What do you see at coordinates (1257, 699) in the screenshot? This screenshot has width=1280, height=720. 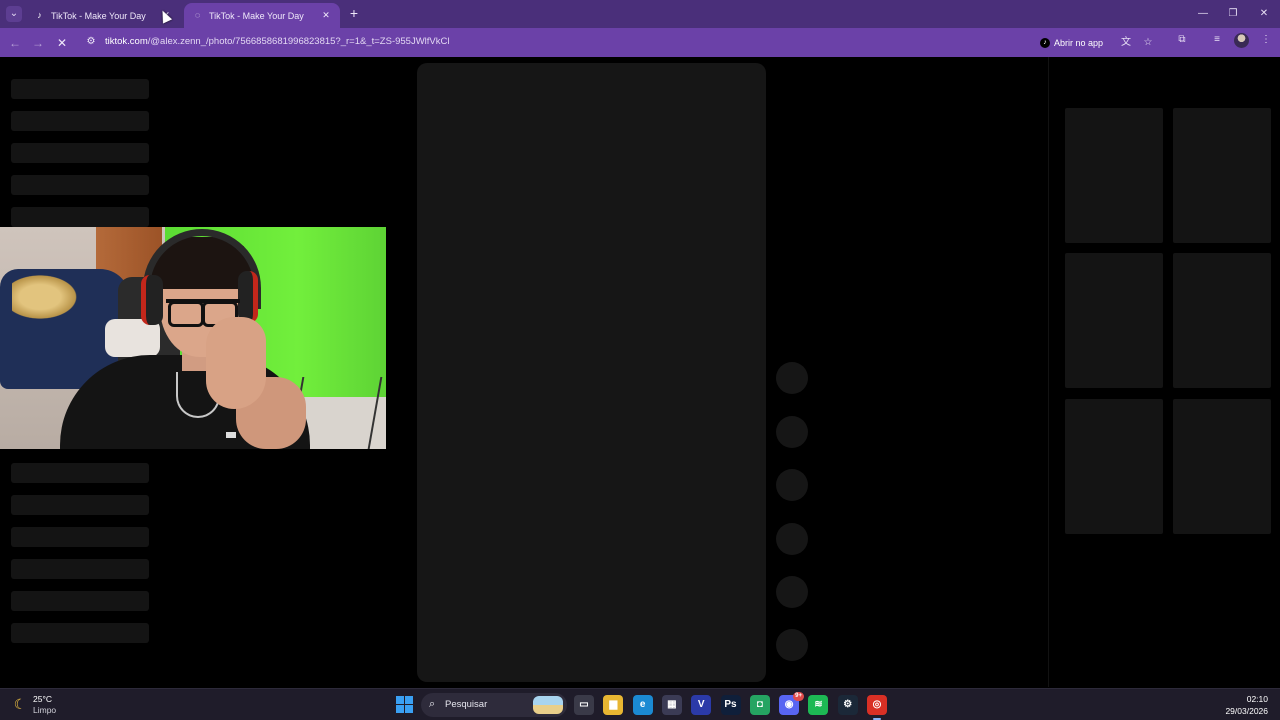 I see `clock-time: 02:10` at bounding box center [1257, 699].